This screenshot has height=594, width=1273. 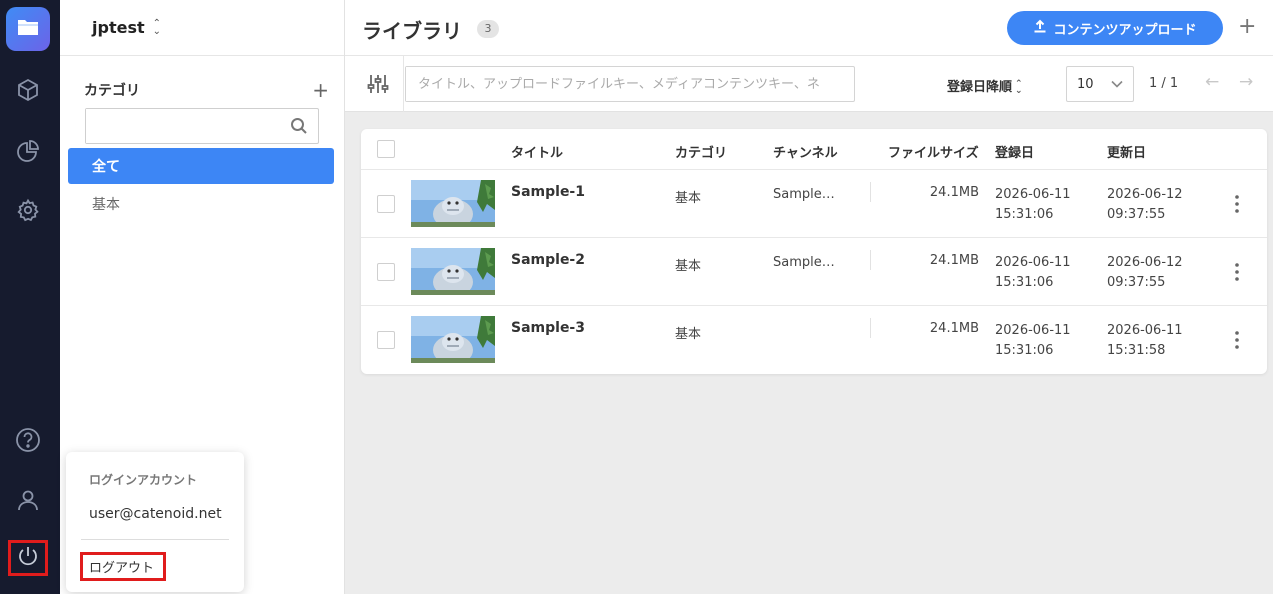 I want to click on category-search-input, so click(x=181, y=126).